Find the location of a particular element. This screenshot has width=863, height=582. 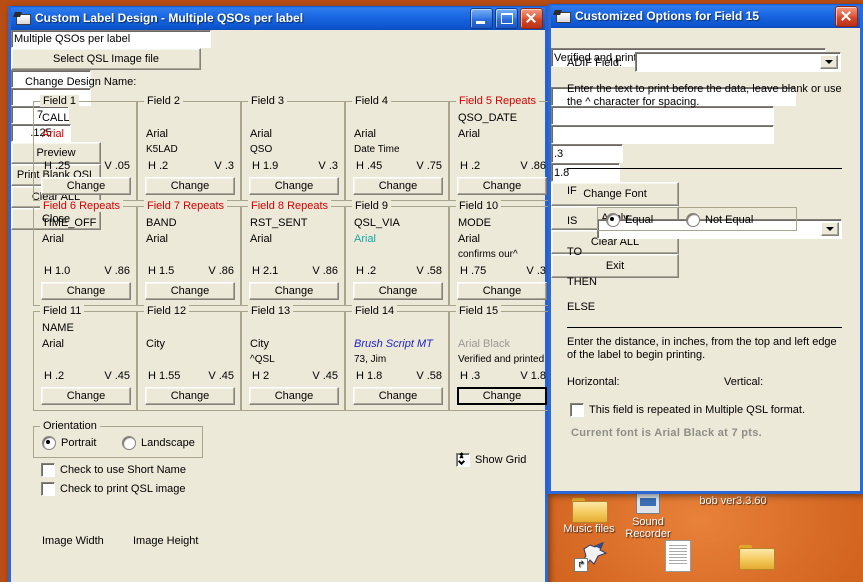

field-position: H 2.1 V .86 is located at coordinates (295, 271).